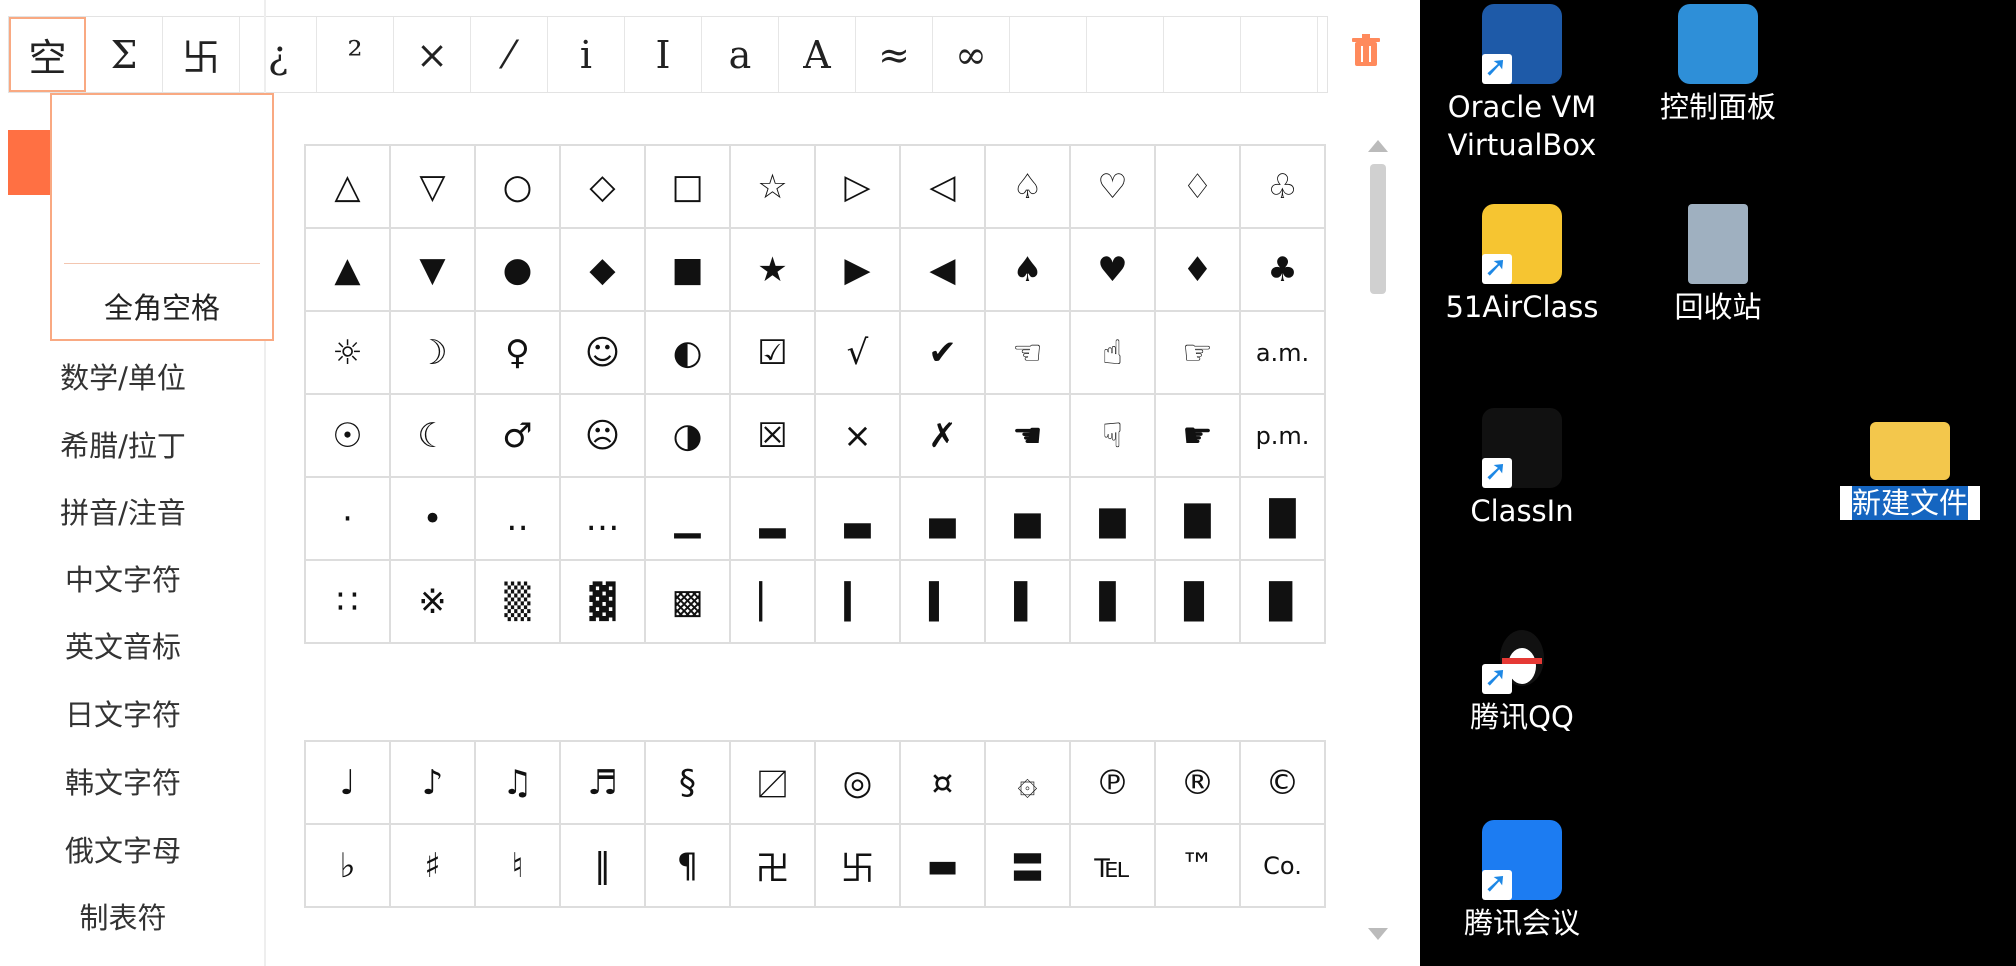 Image resolution: width=2016 pixels, height=966 pixels. What do you see at coordinates (603, 602) in the screenshot?
I see `symbol-cell-5-3: ▓` at bounding box center [603, 602].